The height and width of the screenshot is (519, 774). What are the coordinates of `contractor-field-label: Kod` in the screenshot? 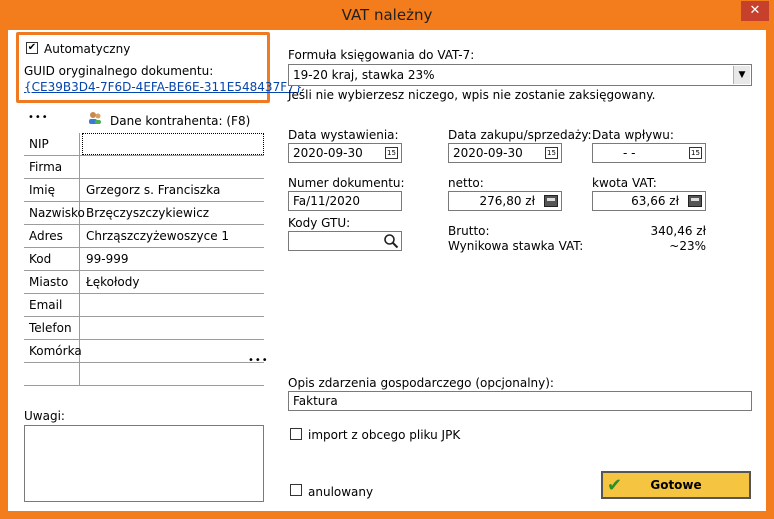 It's located at (52, 259).